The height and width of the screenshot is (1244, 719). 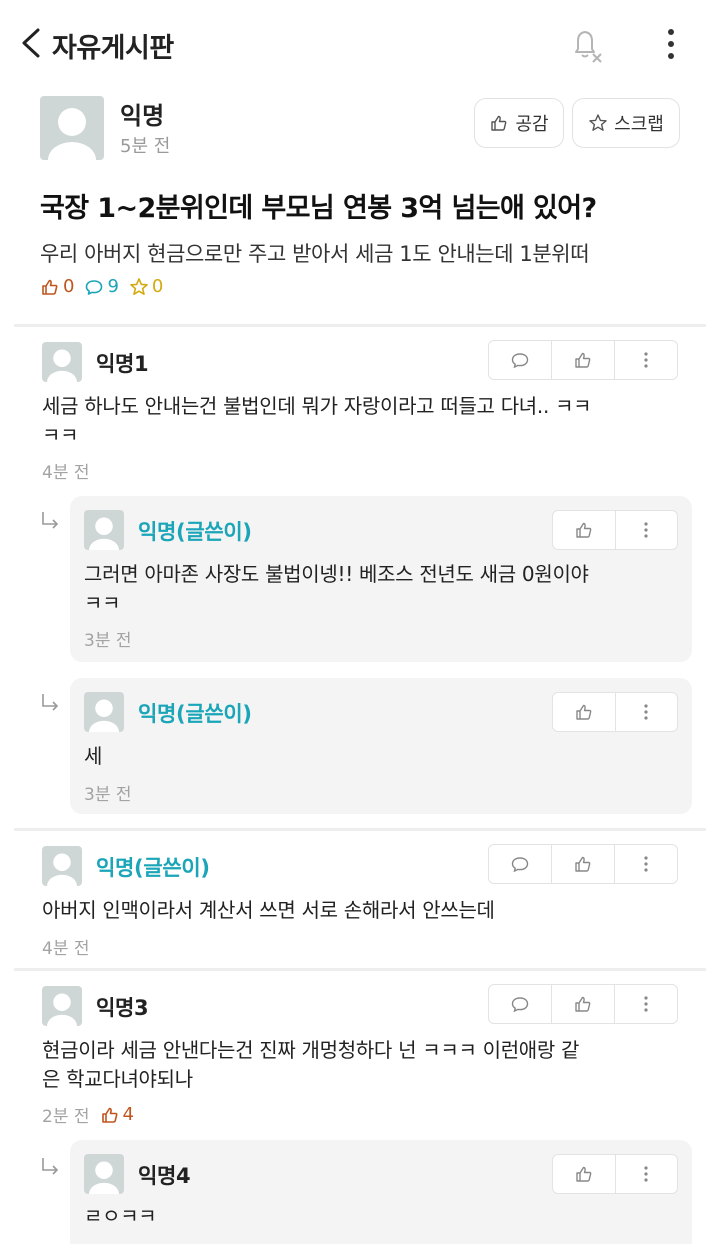 I want to click on comment-time: 2분 전 4, so click(x=88, y=1114).